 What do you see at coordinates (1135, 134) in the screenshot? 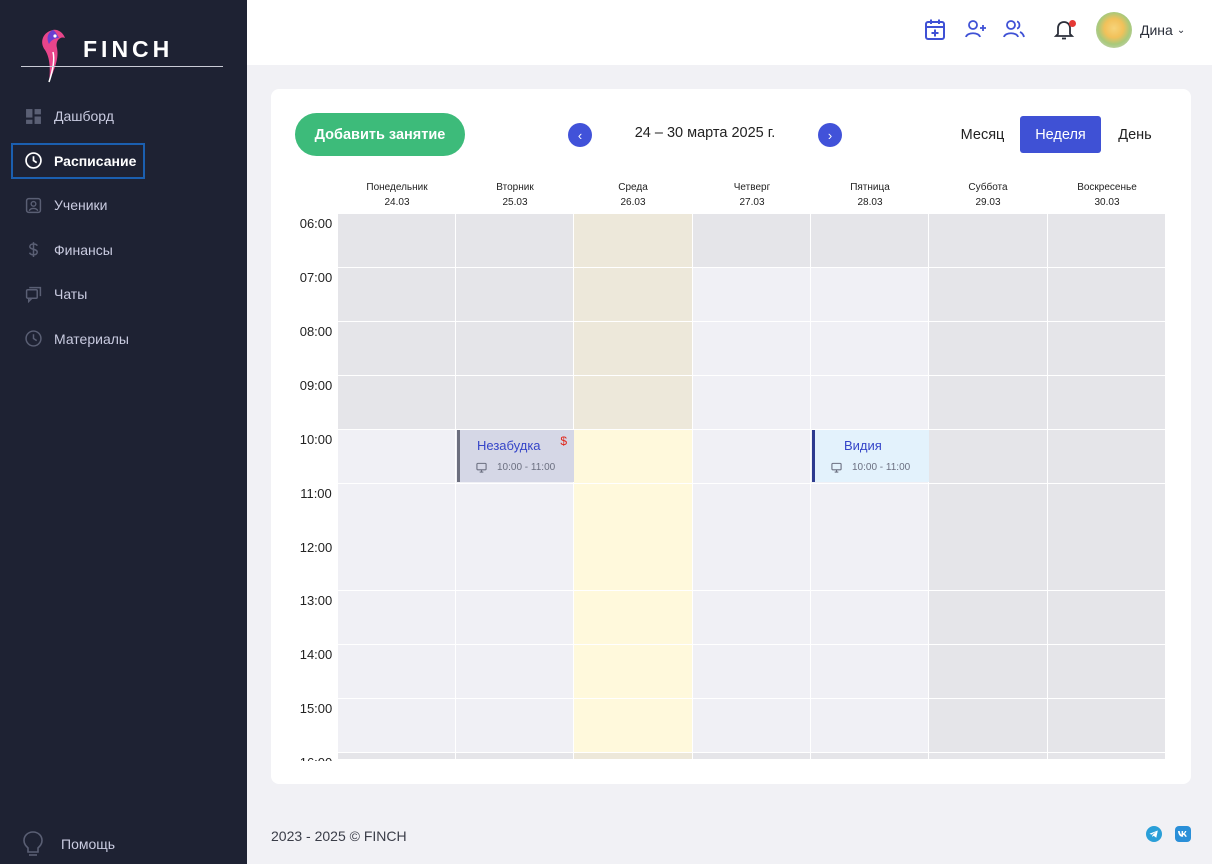
I see `tab-day: День` at bounding box center [1135, 134].